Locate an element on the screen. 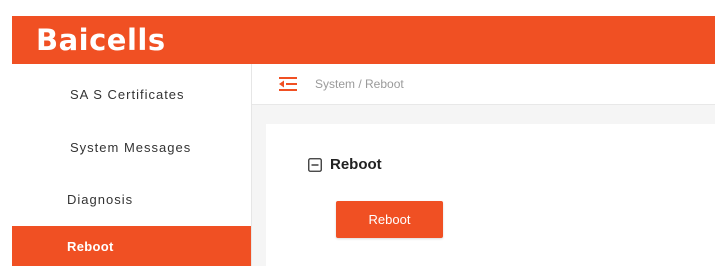  sidebar-item-sas-certificates: SA S Certificates is located at coordinates (131, 94).